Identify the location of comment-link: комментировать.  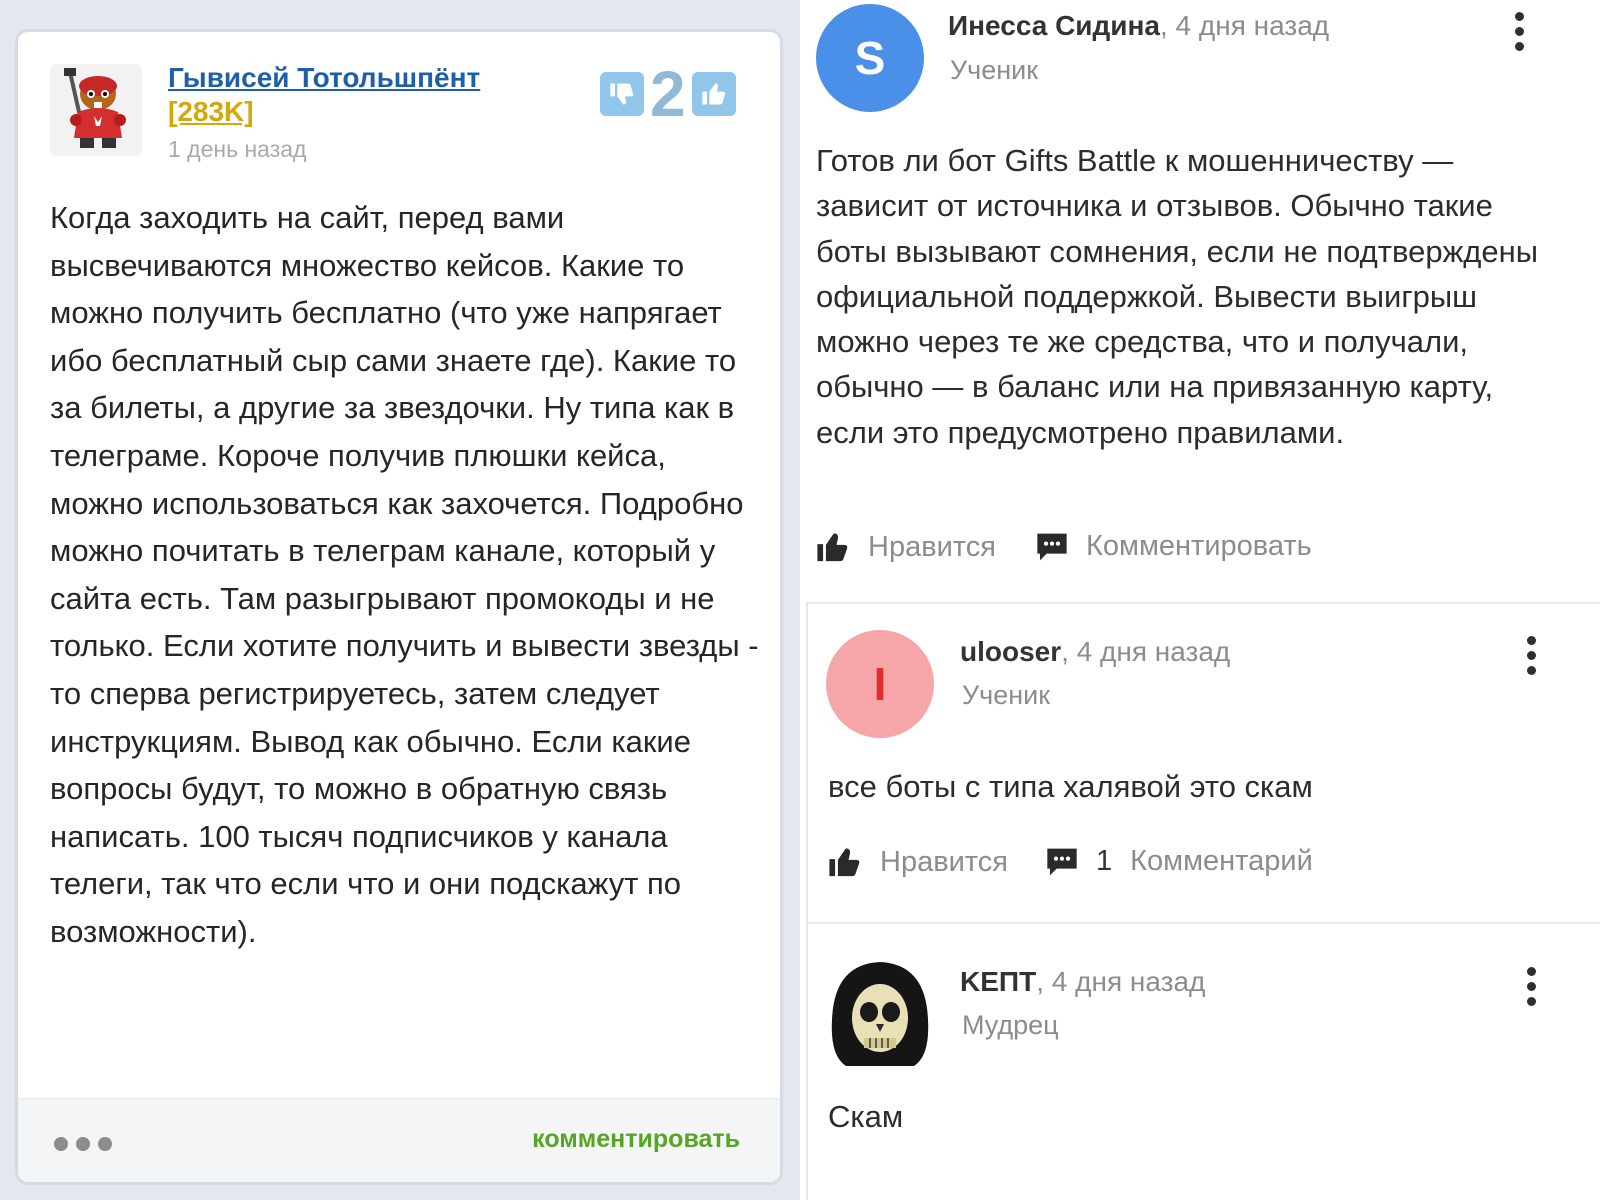
(636, 1139).